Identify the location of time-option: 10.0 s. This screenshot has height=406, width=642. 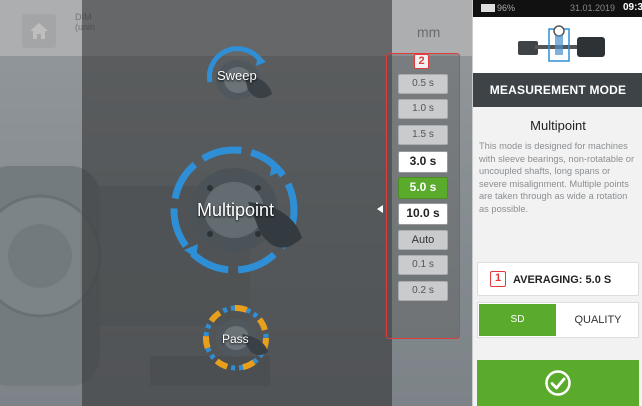
(423, 214).